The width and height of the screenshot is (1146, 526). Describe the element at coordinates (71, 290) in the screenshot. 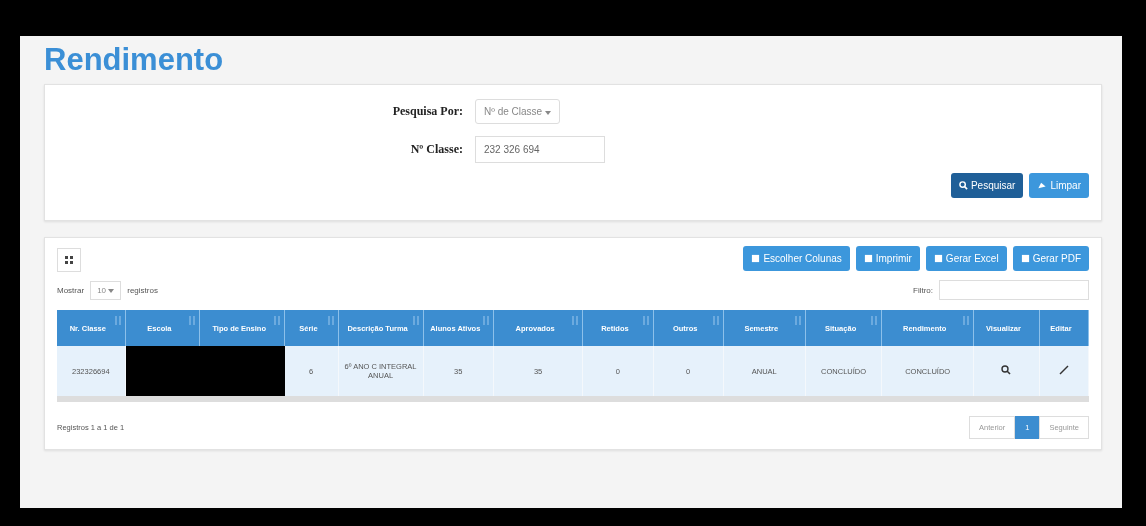

I see `show-label: Mostrar` at that location.